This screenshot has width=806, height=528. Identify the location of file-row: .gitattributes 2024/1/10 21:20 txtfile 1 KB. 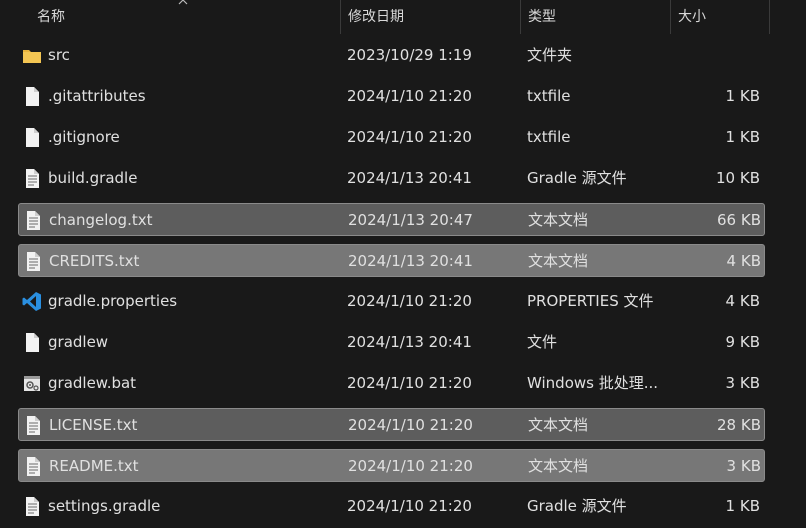
(391, 96).